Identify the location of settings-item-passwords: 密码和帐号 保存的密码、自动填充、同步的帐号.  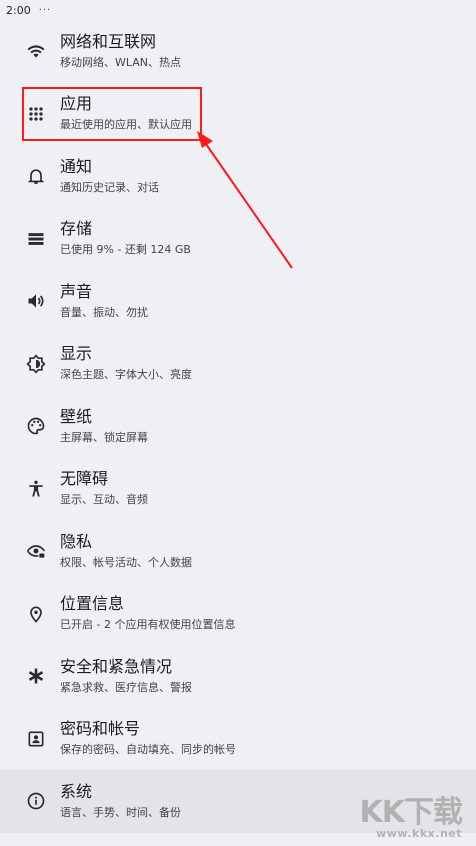
(238, 739).